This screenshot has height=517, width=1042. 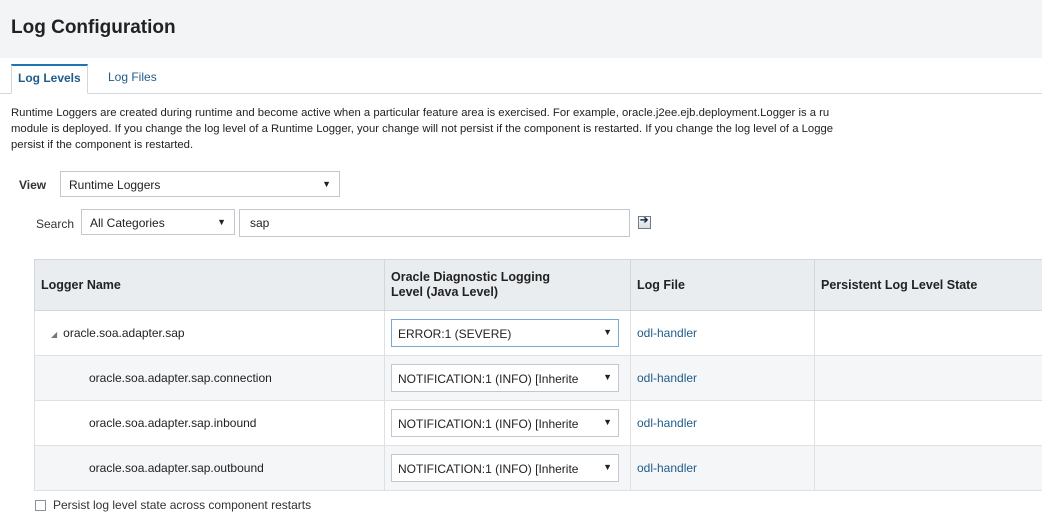 I want to click on tab-log-files: Log Files, so click(x=132, y=77).